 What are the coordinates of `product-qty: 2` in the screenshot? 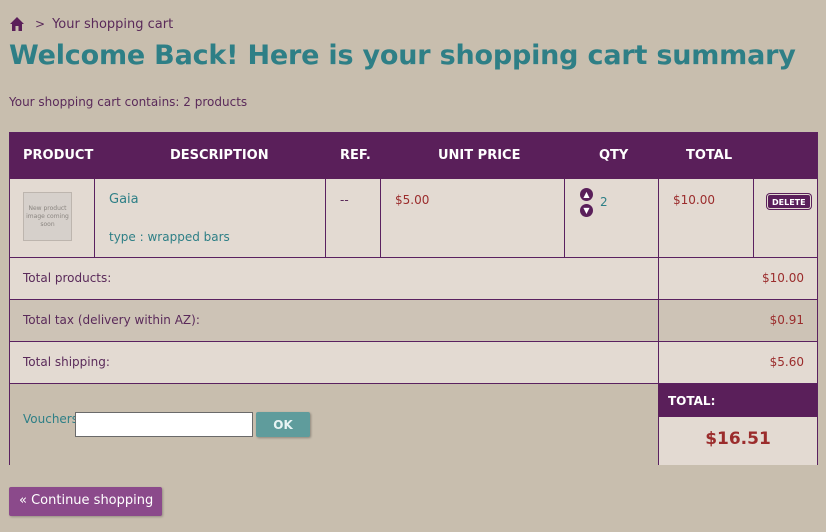 It's located at (604, 202).